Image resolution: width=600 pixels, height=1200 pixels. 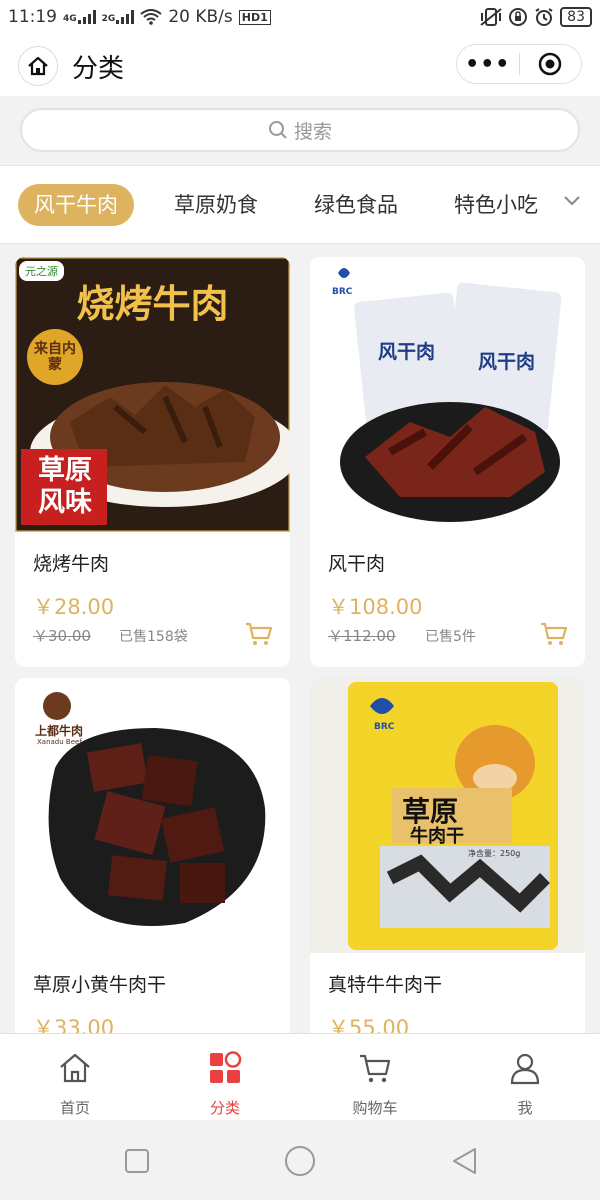 I want to click on system-nav-bar, so click(x=300, y=1160).